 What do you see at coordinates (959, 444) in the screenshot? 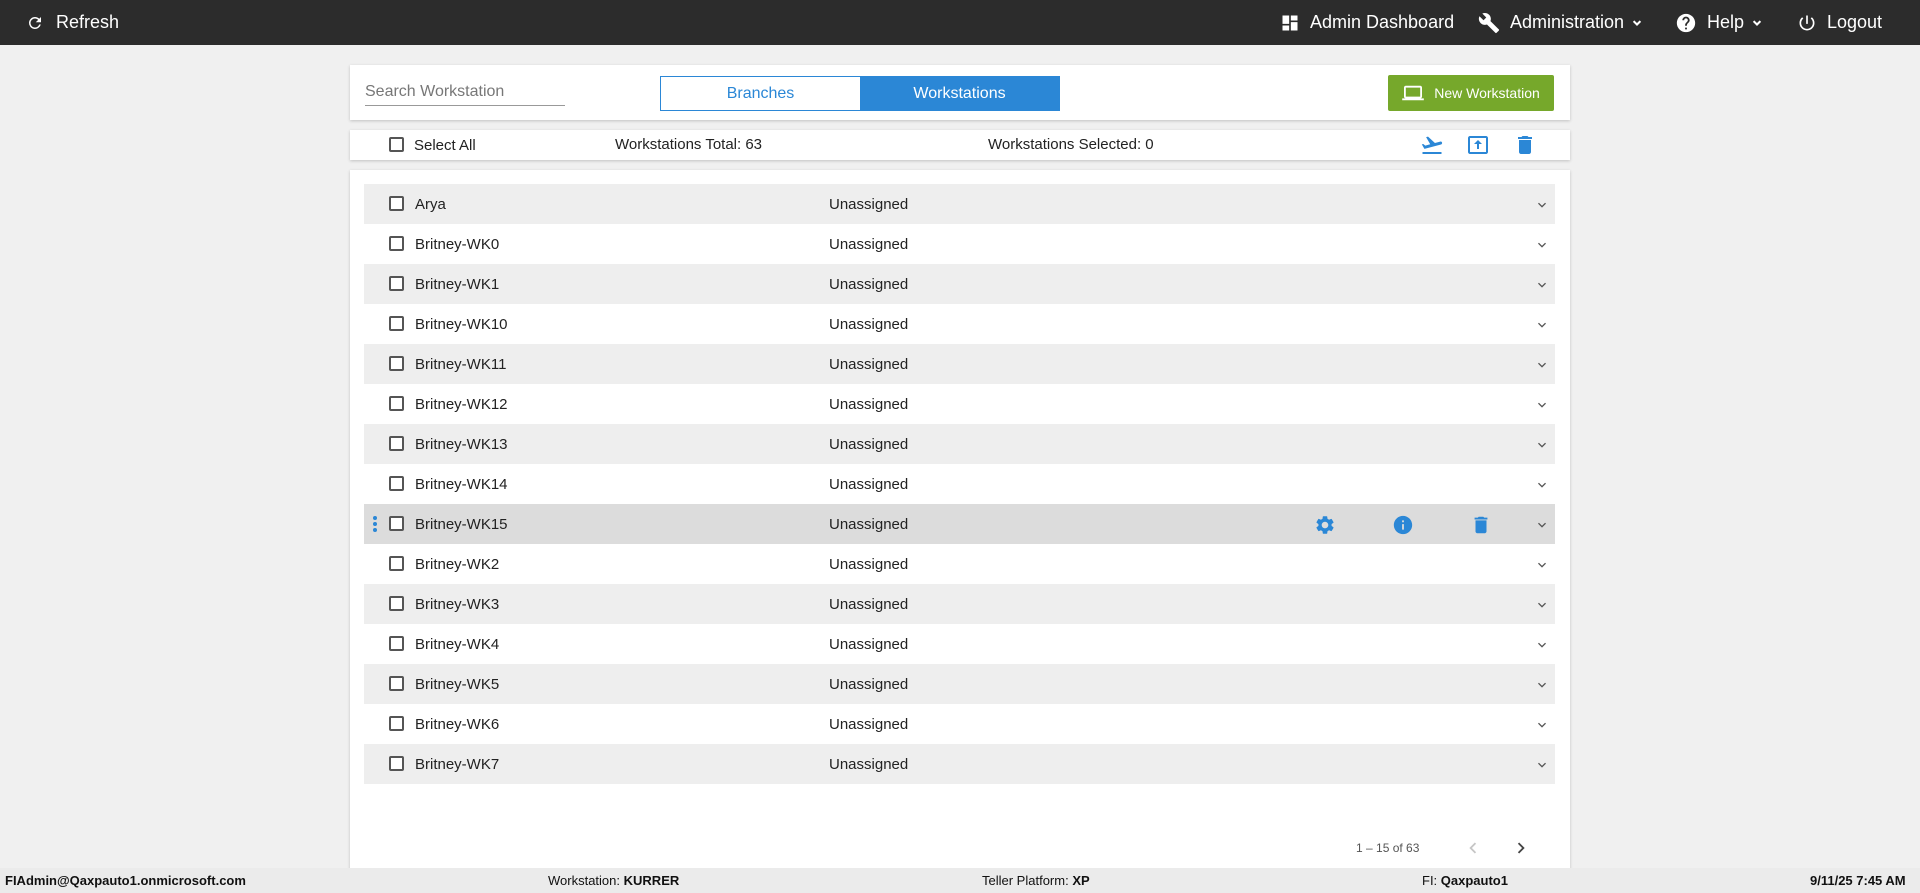
I see `table-row: Britney-WK13 Unassigned` at bounding box center [959, 444].